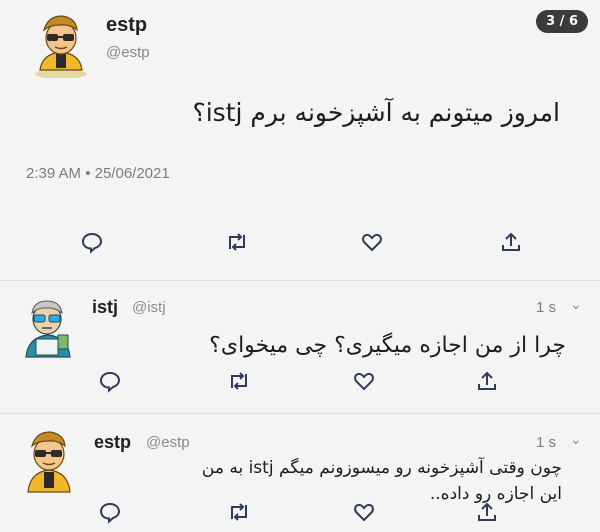 The width and height of the screenshot is (600, 532). Describe the element at coordinates (149, 307) in the screenshot. I see `author-handle: @istj` at that location.